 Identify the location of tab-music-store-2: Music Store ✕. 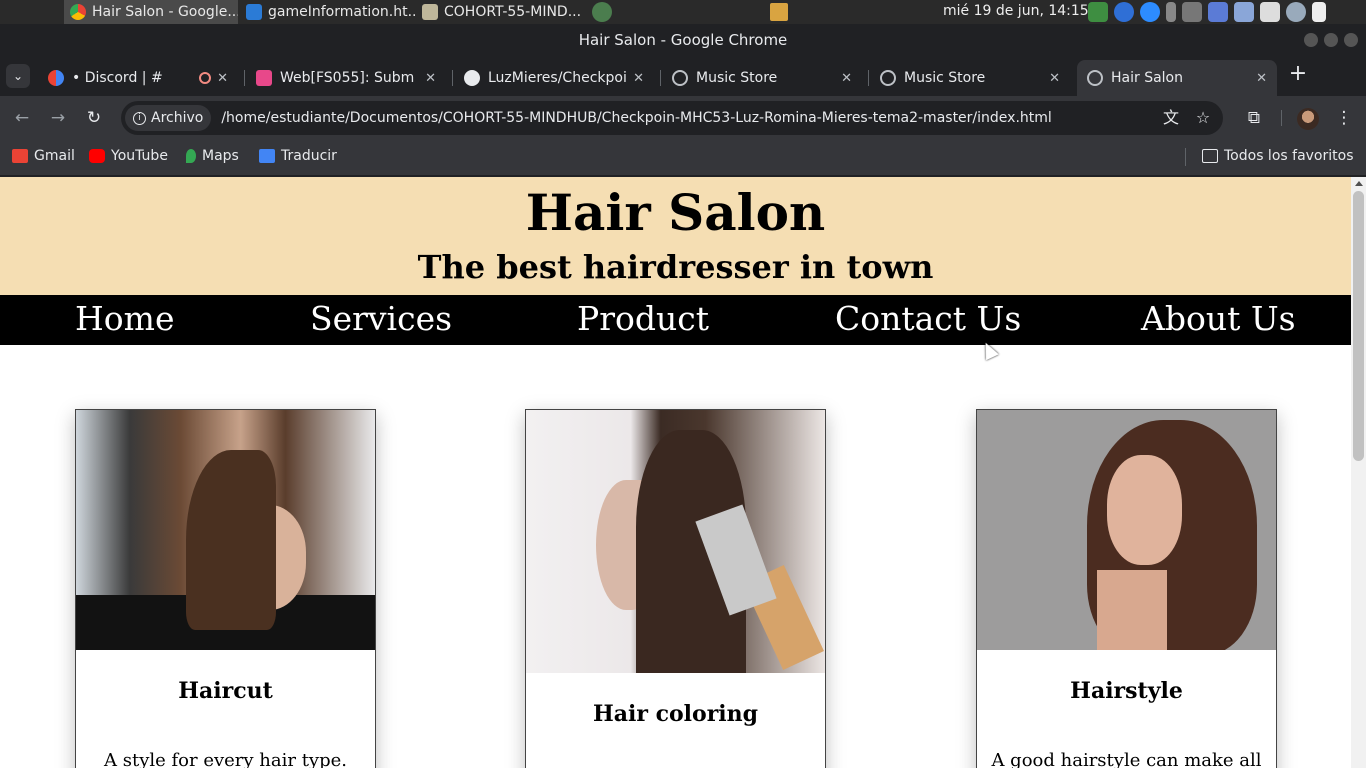
(970, 78).